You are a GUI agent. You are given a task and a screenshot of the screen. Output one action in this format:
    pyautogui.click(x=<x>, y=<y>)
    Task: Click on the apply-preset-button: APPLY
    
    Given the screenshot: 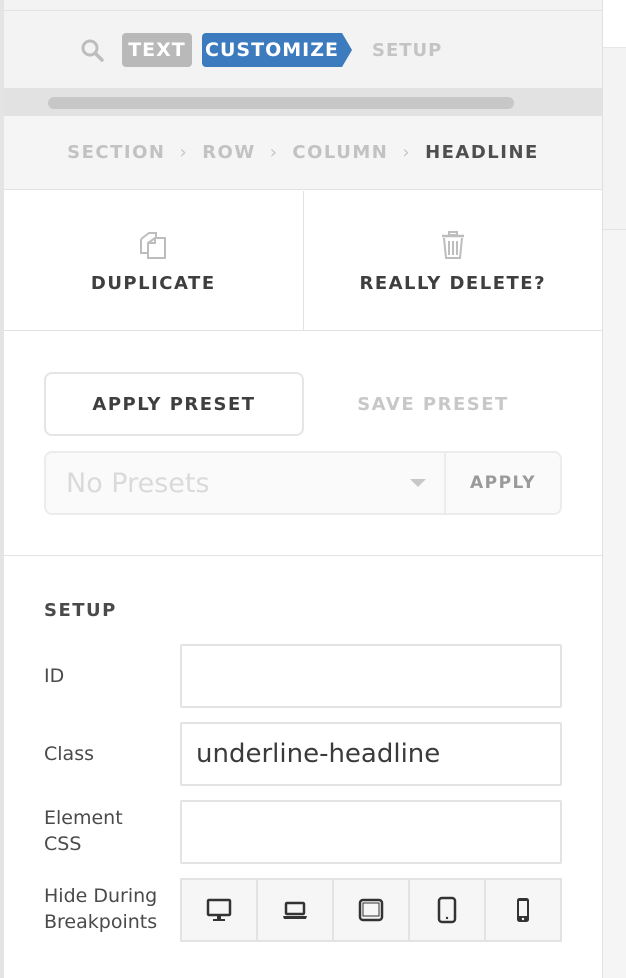 What is the action you would take?
    pyautogui.click(x=503, y=483)
    